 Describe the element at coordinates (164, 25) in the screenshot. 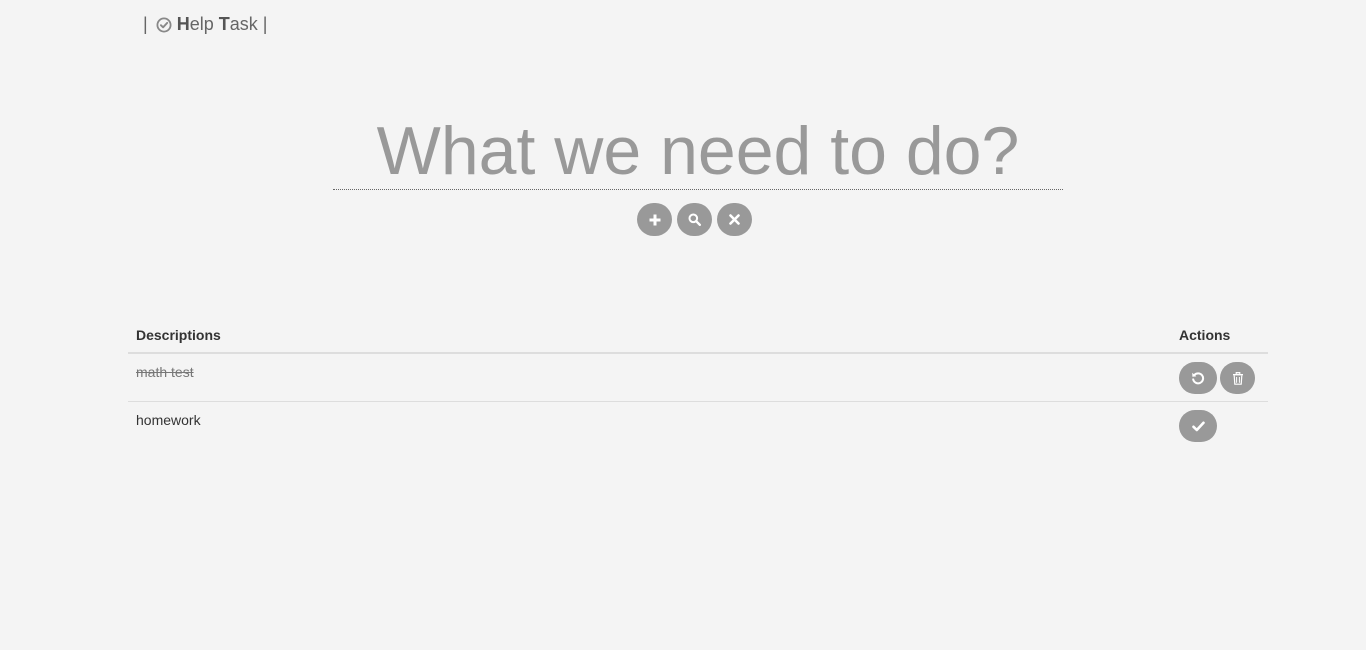

I see `check-circle-icon` at that location.